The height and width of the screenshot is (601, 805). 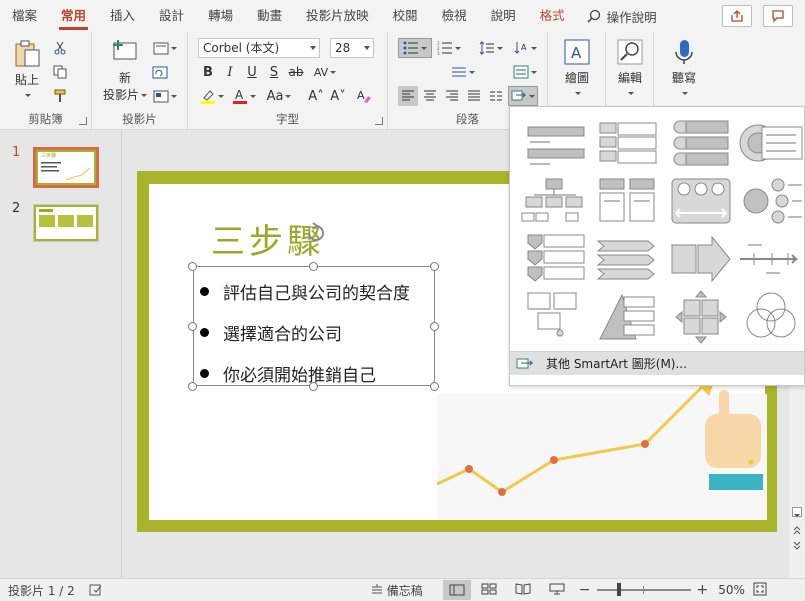 What do you see at coordinates (585, 590) in the screenshot?
I see `zoom-out-button: −` at bounding box center [585, 590].